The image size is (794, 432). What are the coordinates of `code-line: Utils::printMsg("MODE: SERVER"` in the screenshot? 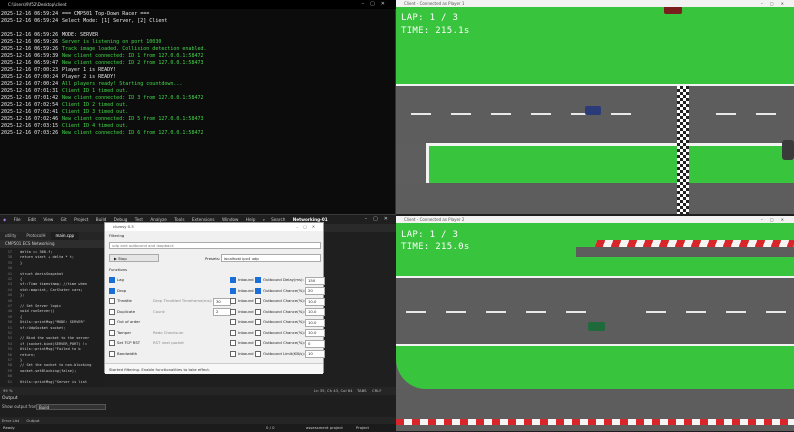 It's located at (52, 322).